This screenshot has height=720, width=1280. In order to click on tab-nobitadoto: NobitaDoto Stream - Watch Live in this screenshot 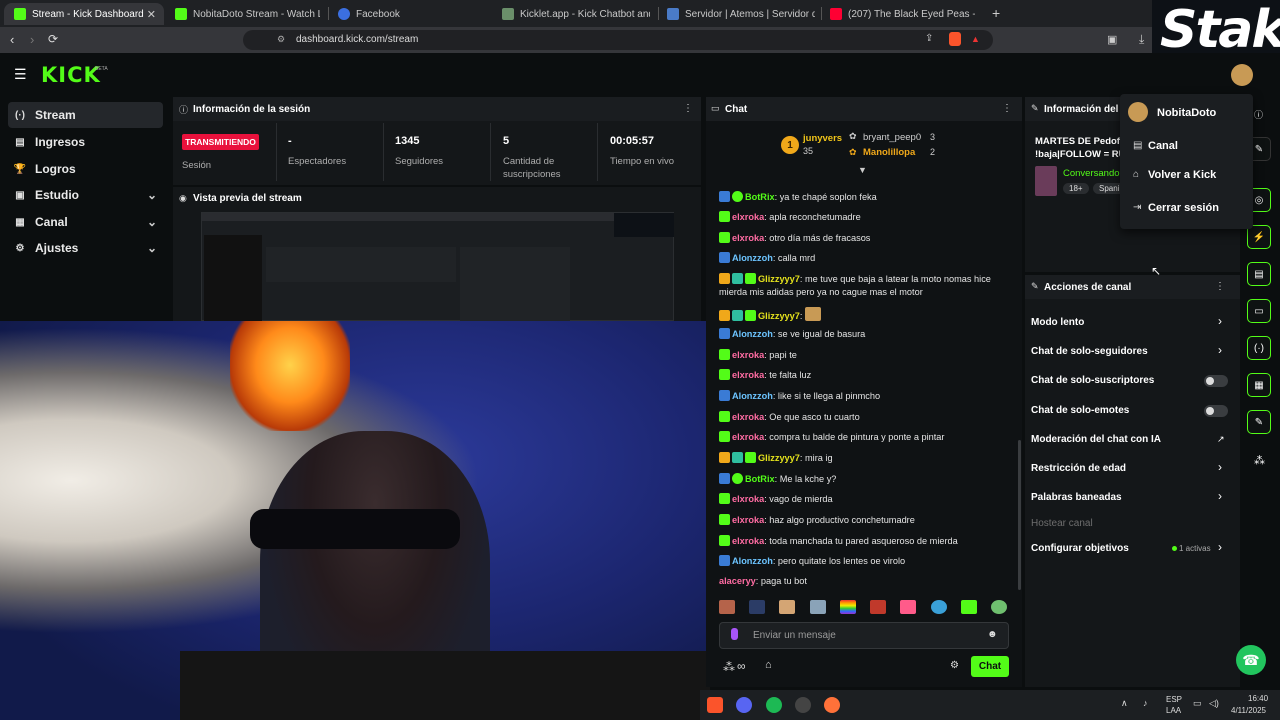, I will do `click(247, 14)`.